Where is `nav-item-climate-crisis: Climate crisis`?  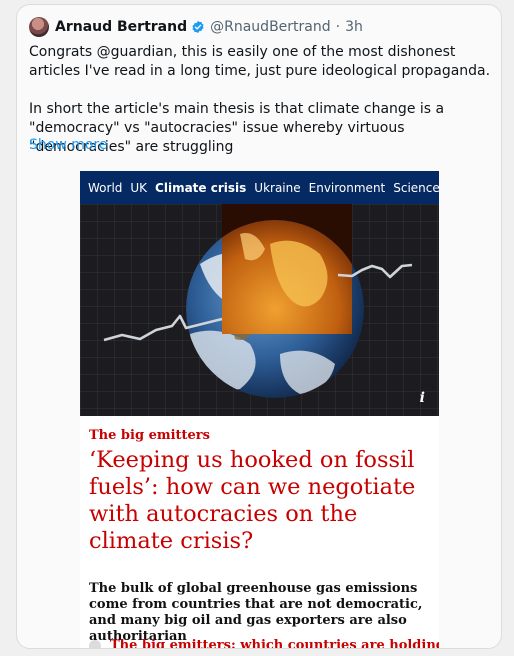 nav-item-climate-crisis: Climate crisis is located at coordinates (201, 187).